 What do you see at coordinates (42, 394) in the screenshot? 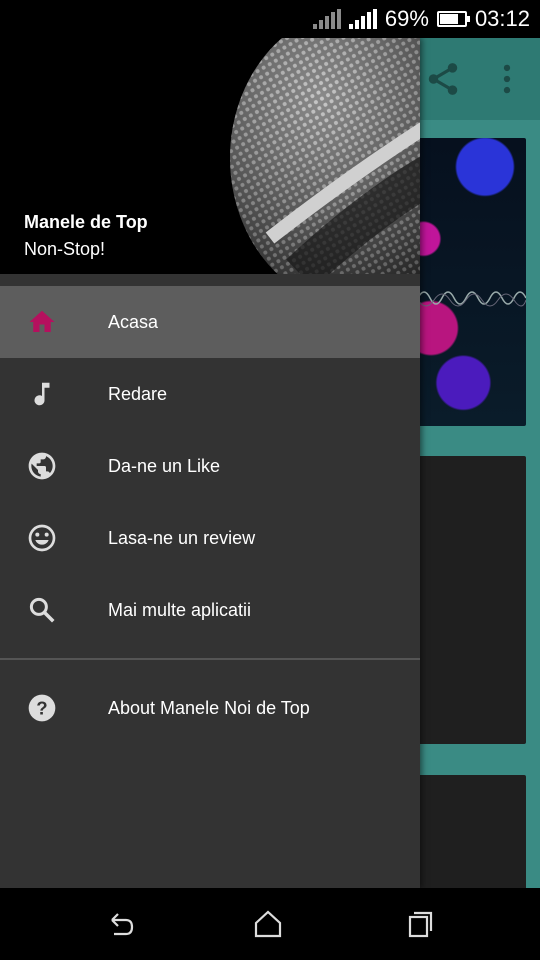
I see `music-note-icon` at bounding box center [42, 394].